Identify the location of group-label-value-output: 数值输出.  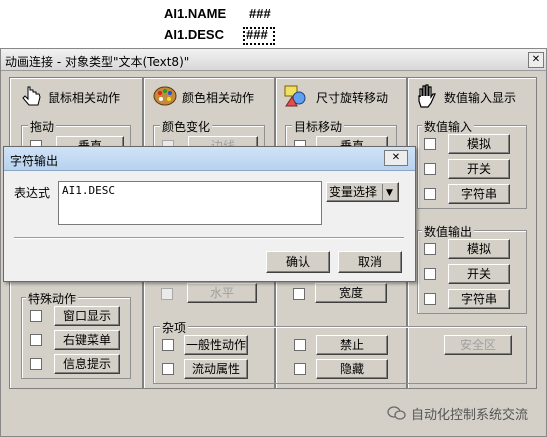
(448, 231).